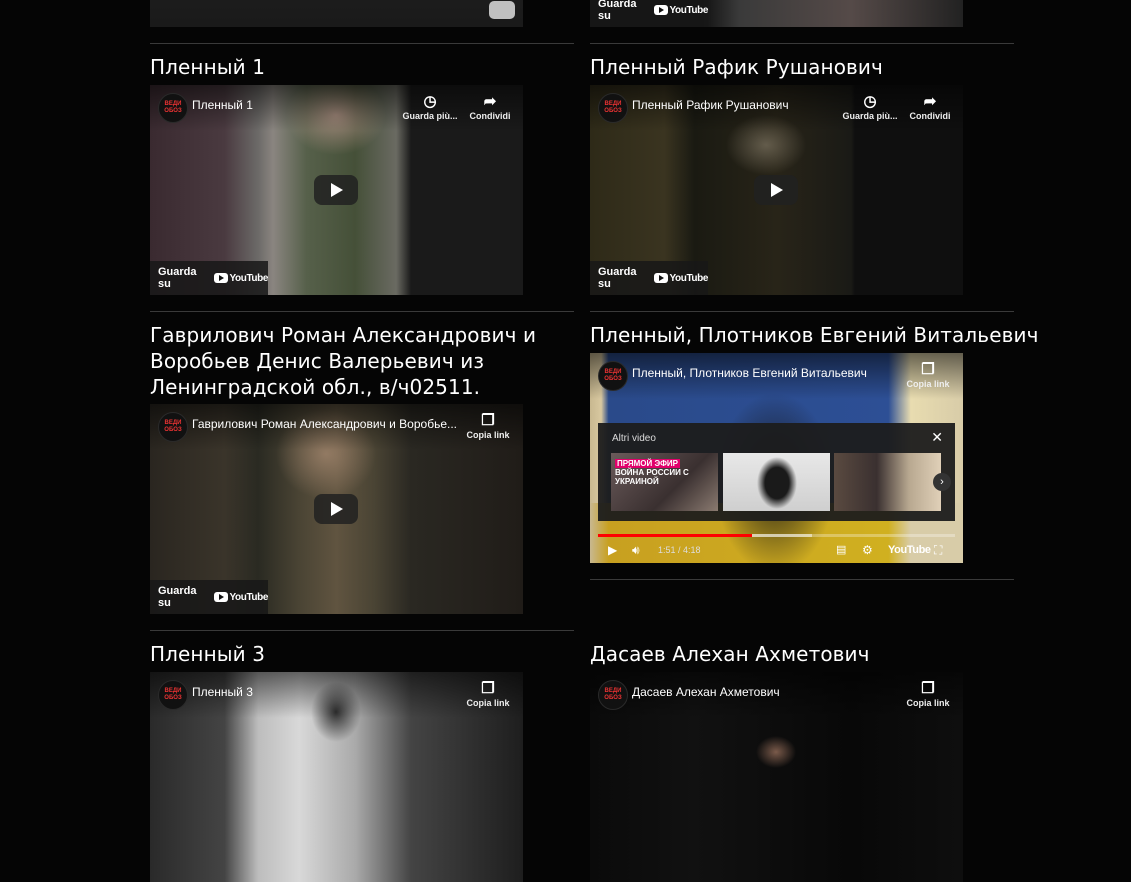  I want to click on youtube-logo-button: YouTube, so click(909, 550).